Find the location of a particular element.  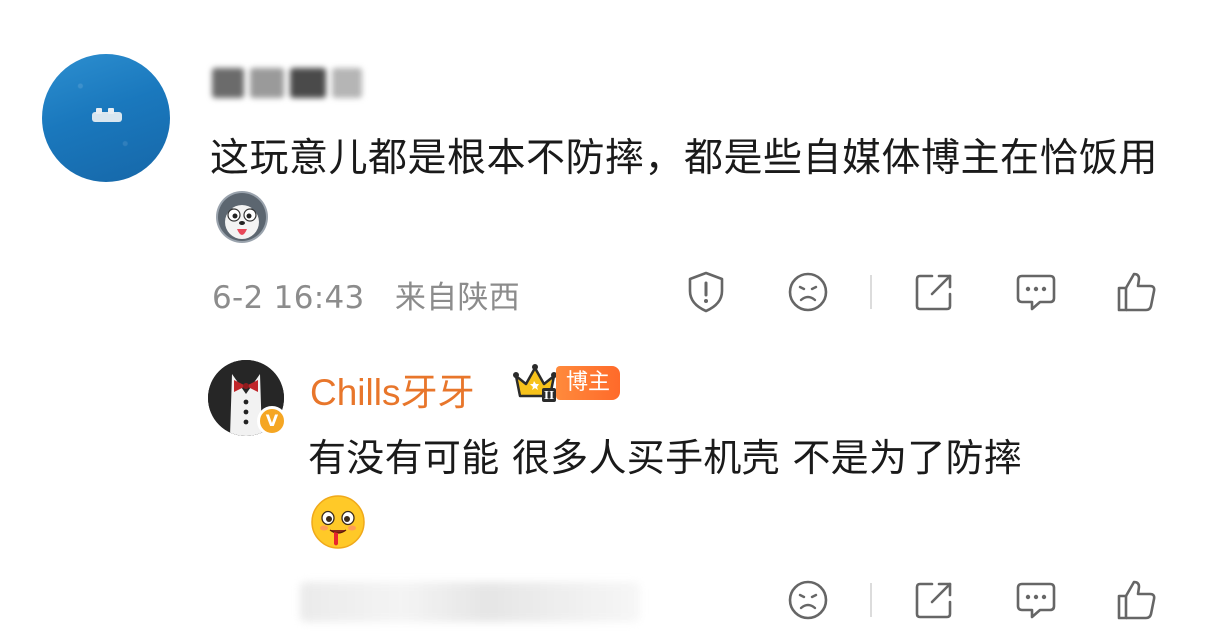

drooling-face-emoji is located at coordinates (338, 522).